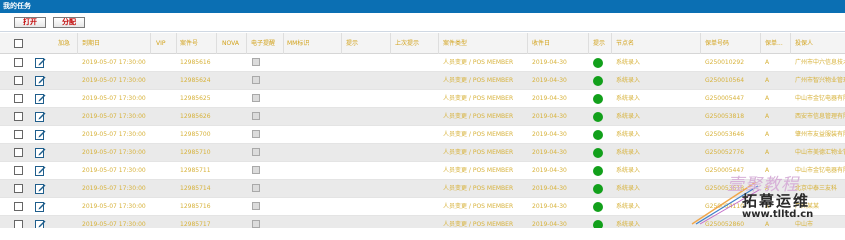  Describe the element at coordinates (818, 43) in the screenshot. I see `column-header-policy-holder: 投保人` at that location.